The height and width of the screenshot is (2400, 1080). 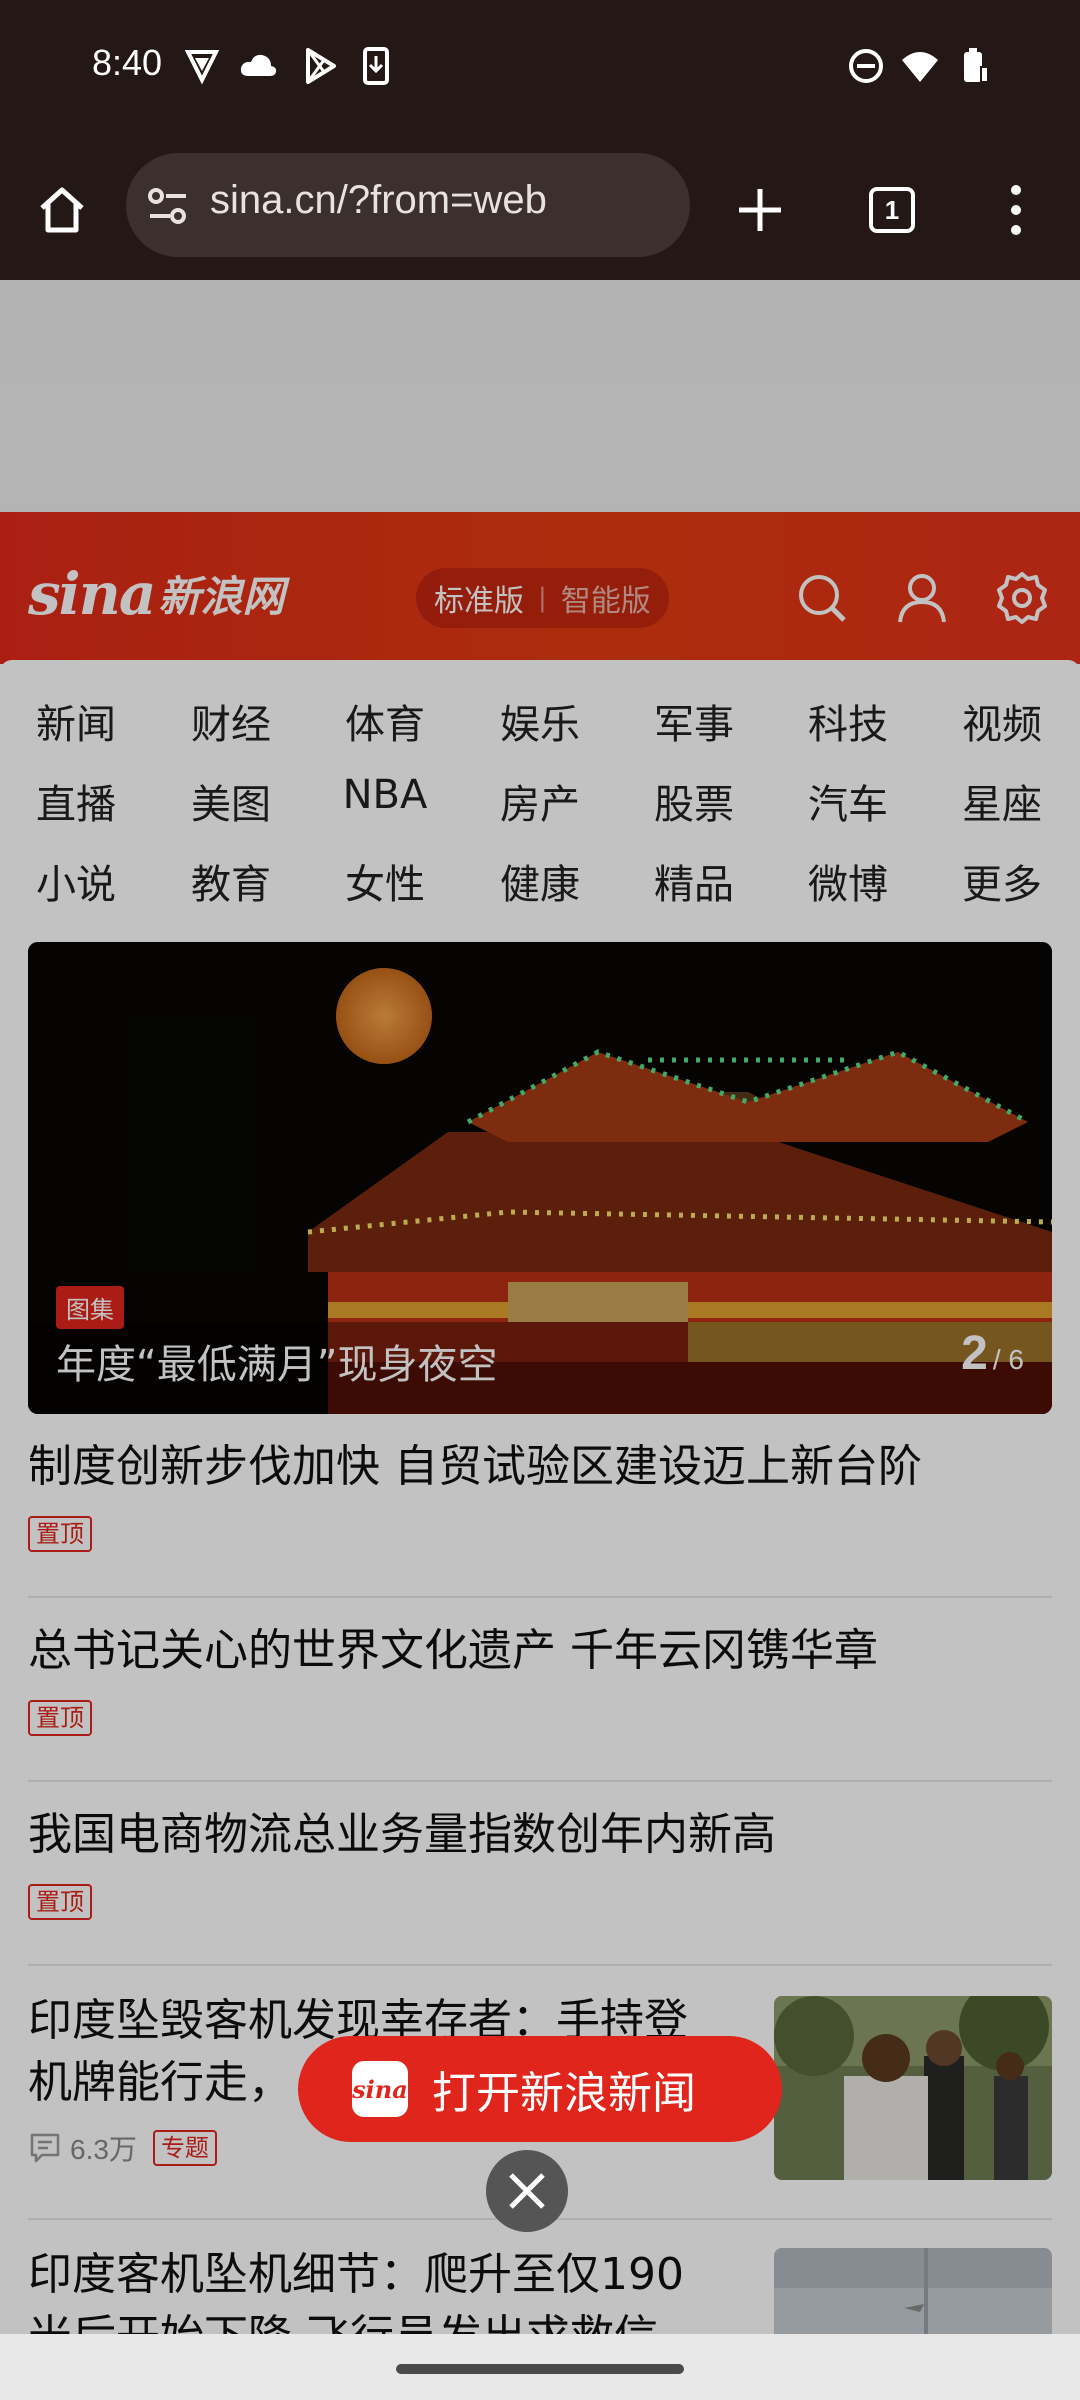 I want to click on status-time: 8:40, so click(x=127, y=62).